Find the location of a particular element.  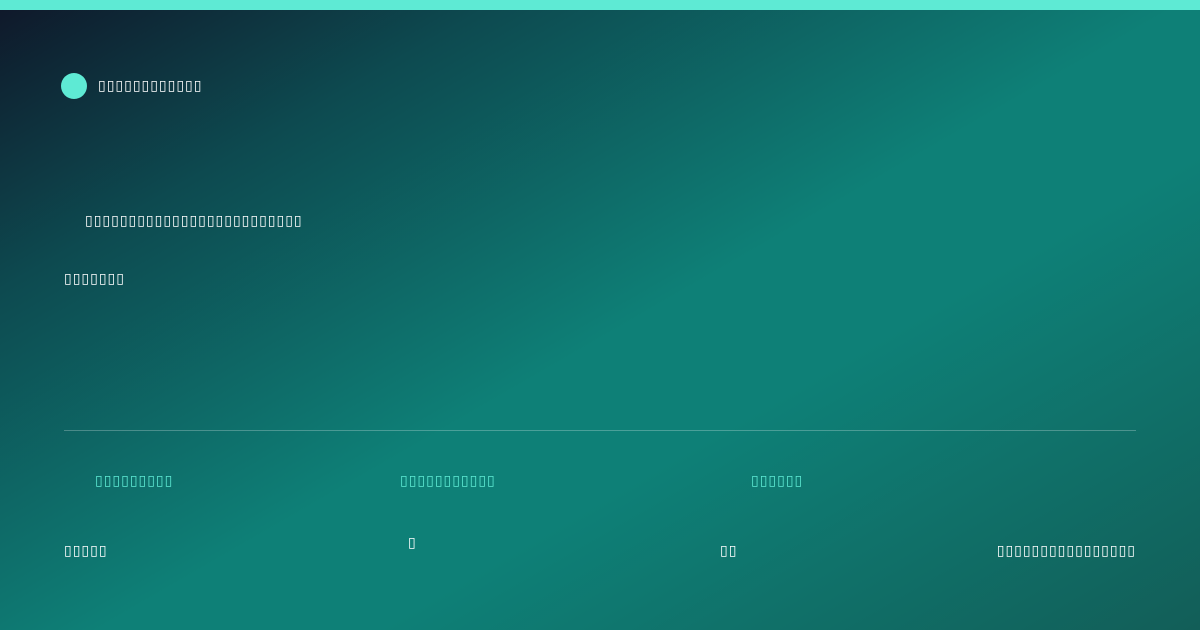

stat-label-2: ▯▯▯▯▯▯▯▯▯▯▯ is located at coordinates (448, 481).